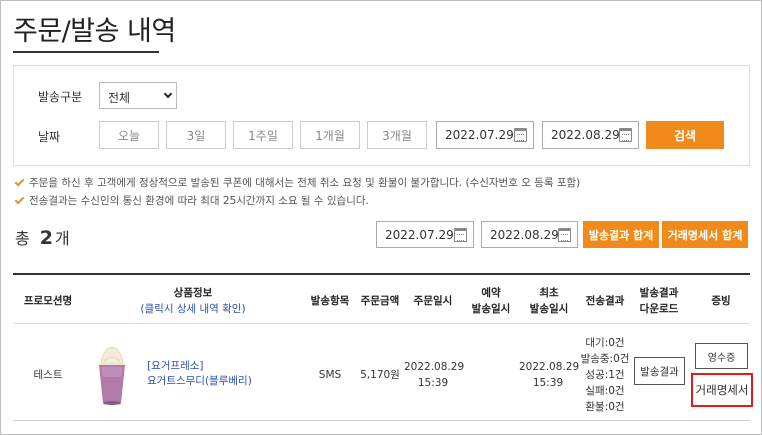 The image size is (762, 435). Describe the element at coordinates (380, 301) in the screenshot. I see `col-header-amount: 주문금액` at that location.